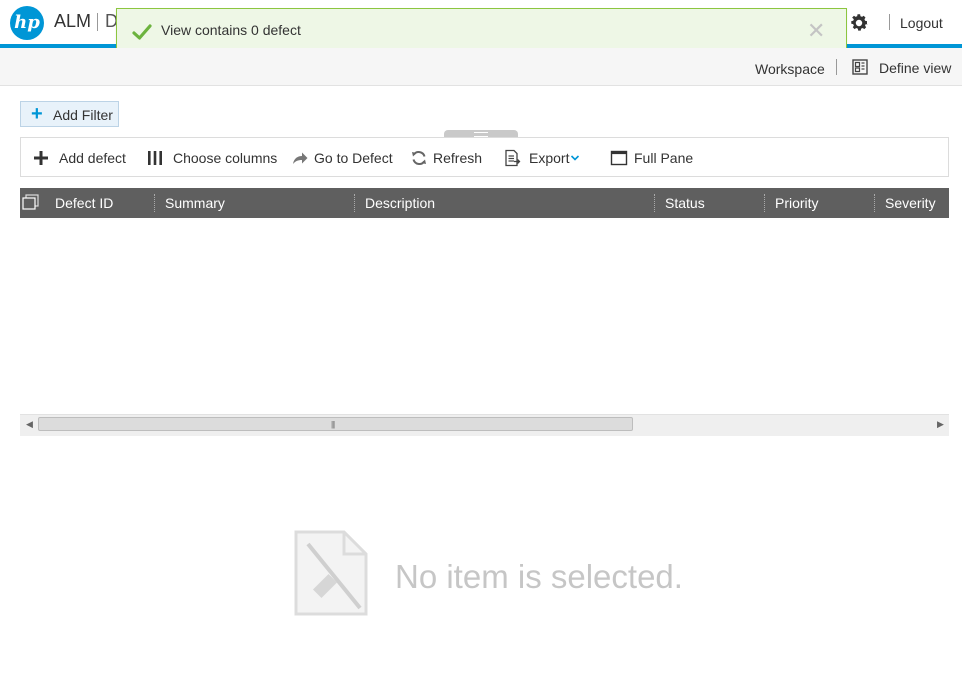  I want to click on no-document-icon, so click(331, 573).